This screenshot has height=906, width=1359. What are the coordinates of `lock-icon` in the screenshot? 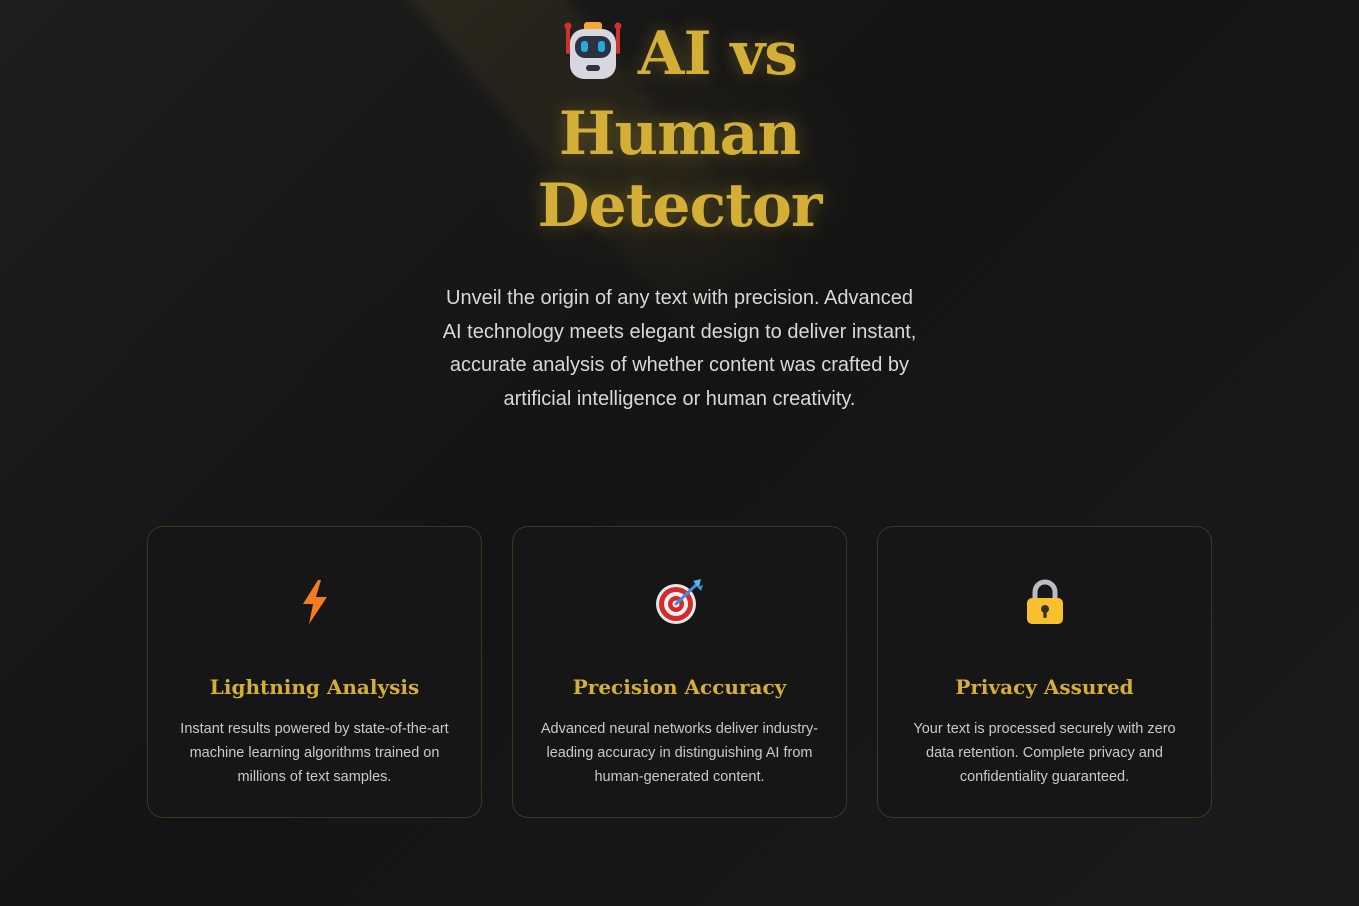 It's located at (1044, 602).